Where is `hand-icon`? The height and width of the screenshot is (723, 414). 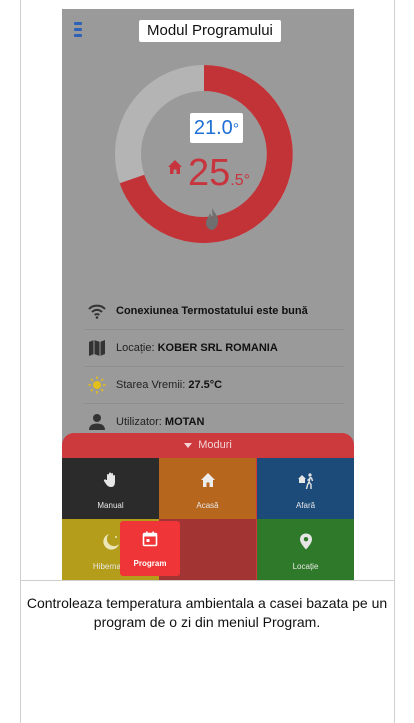 hand-icon is located at coordinates (109, 479).